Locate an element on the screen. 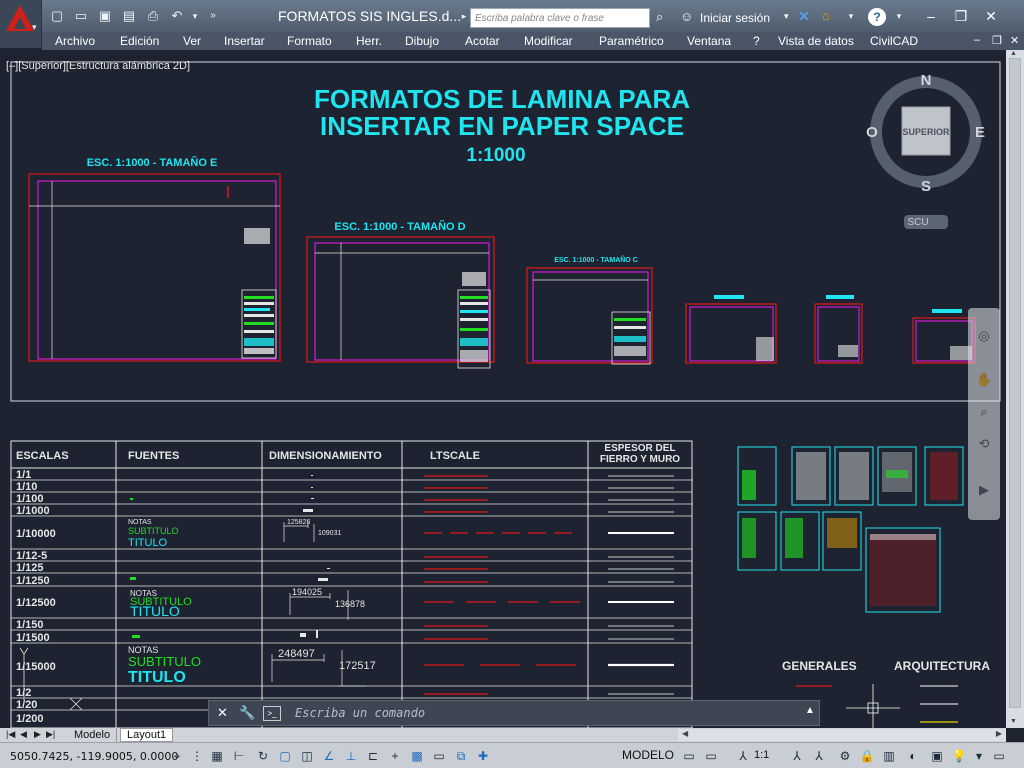 The width and height of the screenshot is (1024, 768). undo-dropdown-icon: ▾ is located at coordinates (195, 16).